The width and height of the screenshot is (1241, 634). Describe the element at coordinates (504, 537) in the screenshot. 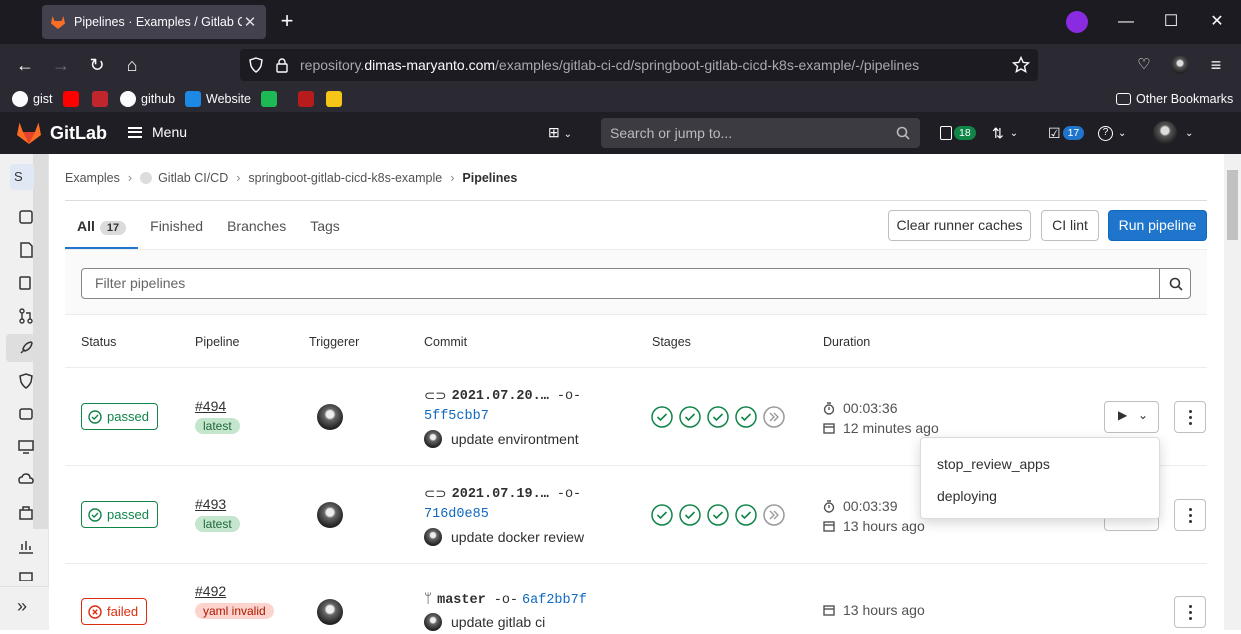

I see `commit-message: update docker review` at that location.